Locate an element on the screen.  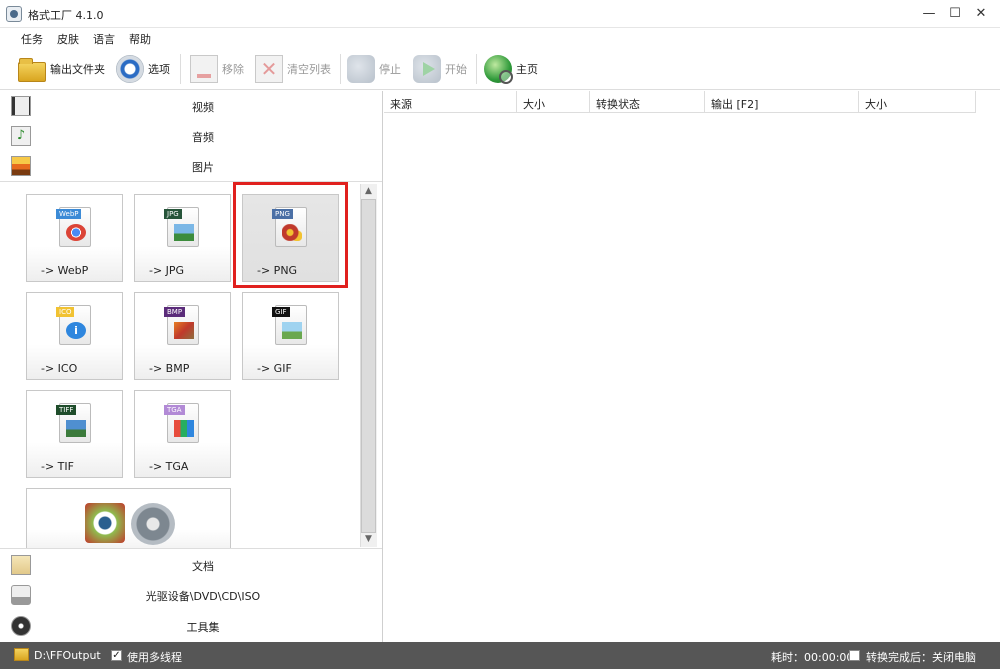
format-tag: WebP is located at coordinates (69, 214).